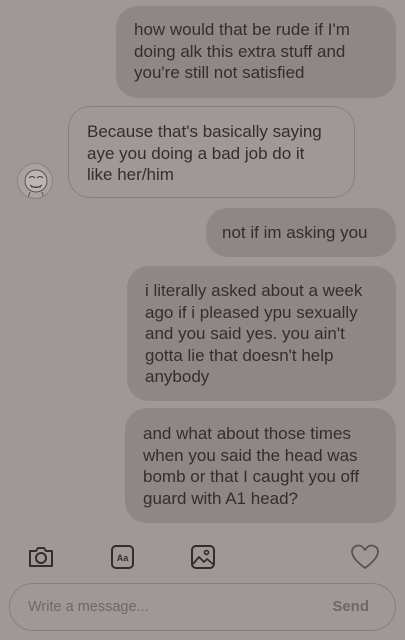 The height and width of the screenshot is (640, 405). I want to click on message-composer: Write a message... Send, so click(202, 607).